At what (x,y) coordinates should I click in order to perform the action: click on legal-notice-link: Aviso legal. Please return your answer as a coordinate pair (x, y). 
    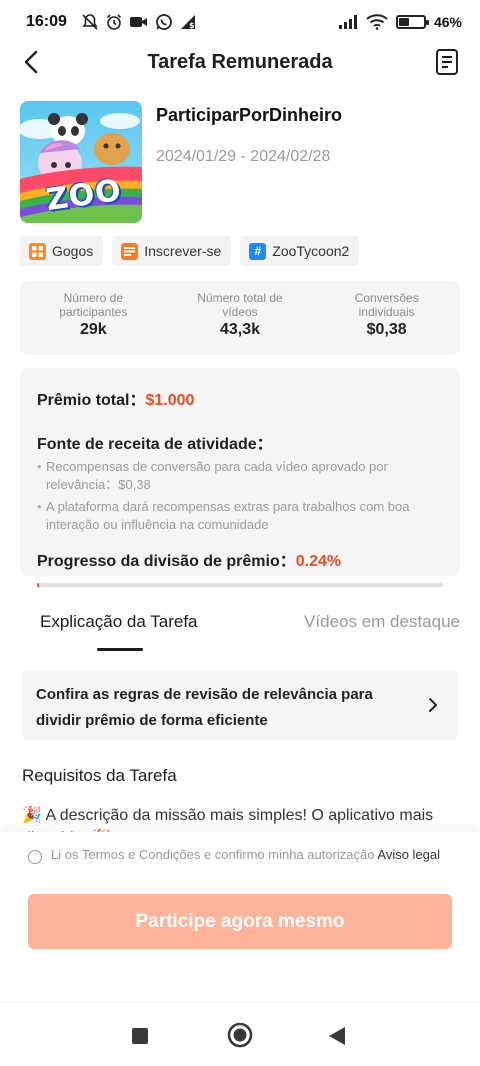
    Looking at the image, I should click on (408, 854).